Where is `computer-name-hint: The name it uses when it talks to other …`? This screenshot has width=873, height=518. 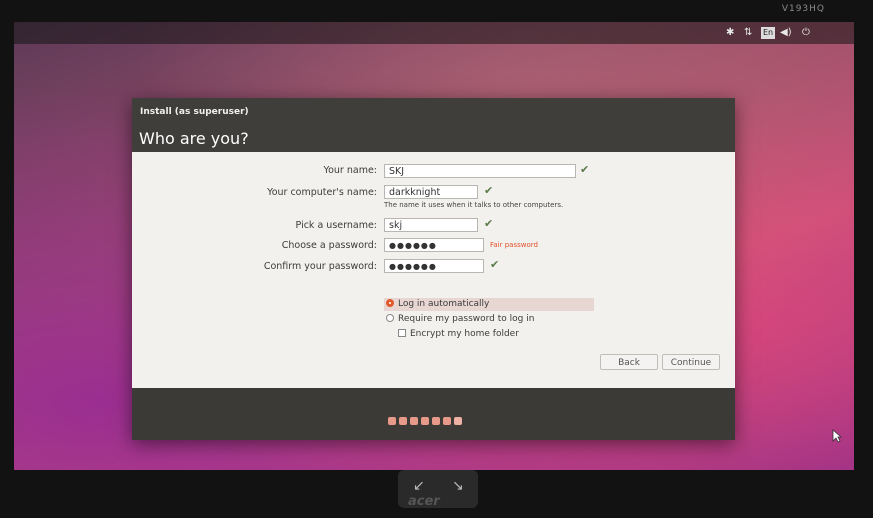 computer-name-hint: The name it uses when it talks to other … is located at coordinates (474, 205).